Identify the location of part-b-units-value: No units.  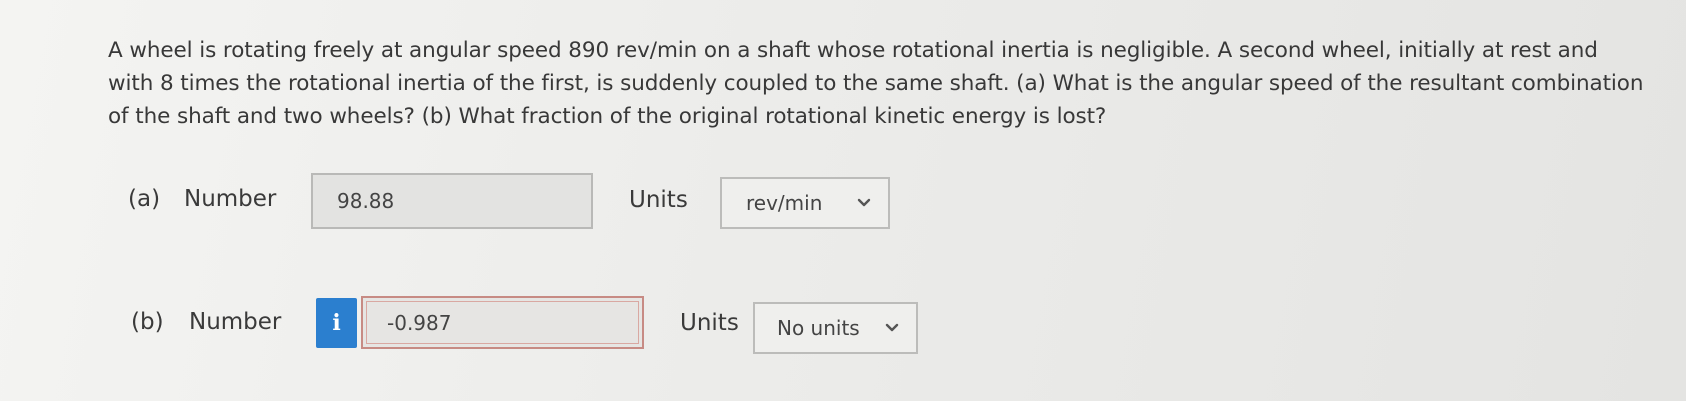
(818, 328).